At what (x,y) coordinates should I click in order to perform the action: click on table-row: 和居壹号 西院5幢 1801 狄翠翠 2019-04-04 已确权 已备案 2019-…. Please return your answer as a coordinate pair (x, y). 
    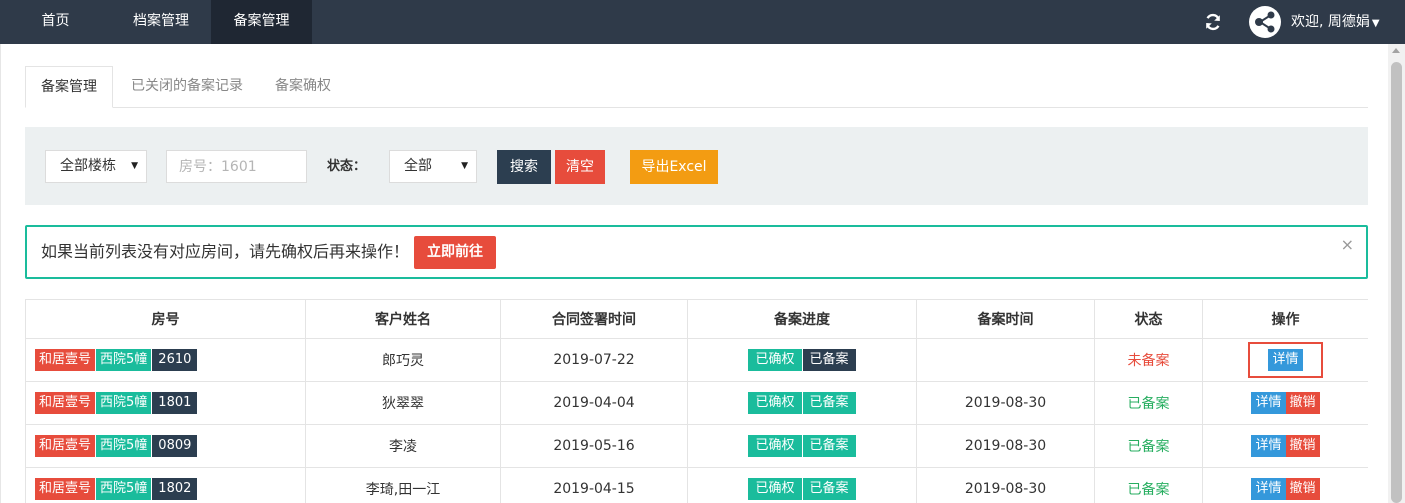
    Looking at the image, I should click on (696, 403).